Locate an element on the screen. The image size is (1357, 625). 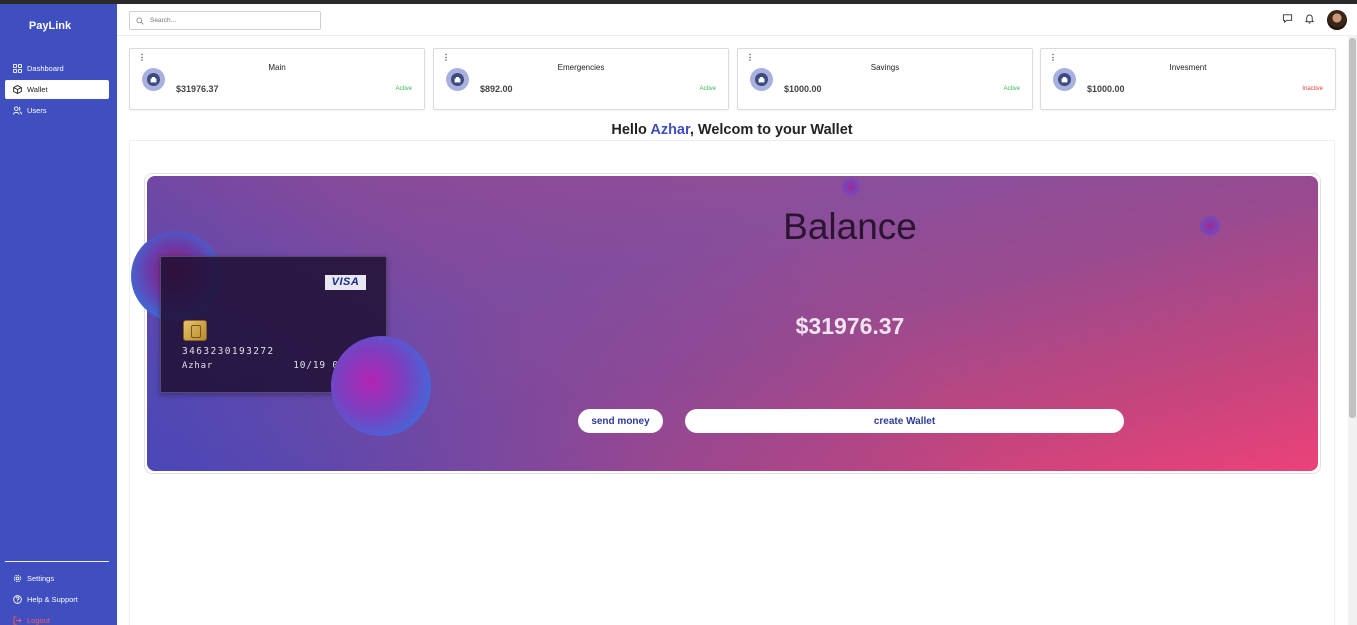
top-header is located at coordinates (737, 20).